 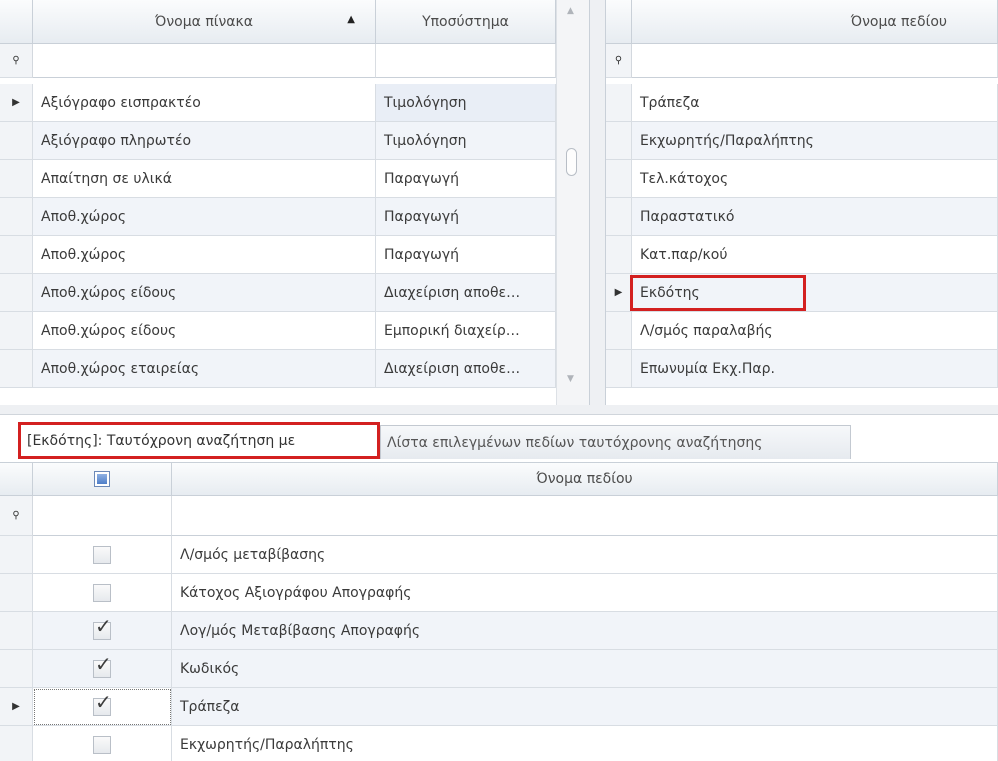 I want to click on cell-subsystem: Τιμολόγηση, so click(x=466, y=103).